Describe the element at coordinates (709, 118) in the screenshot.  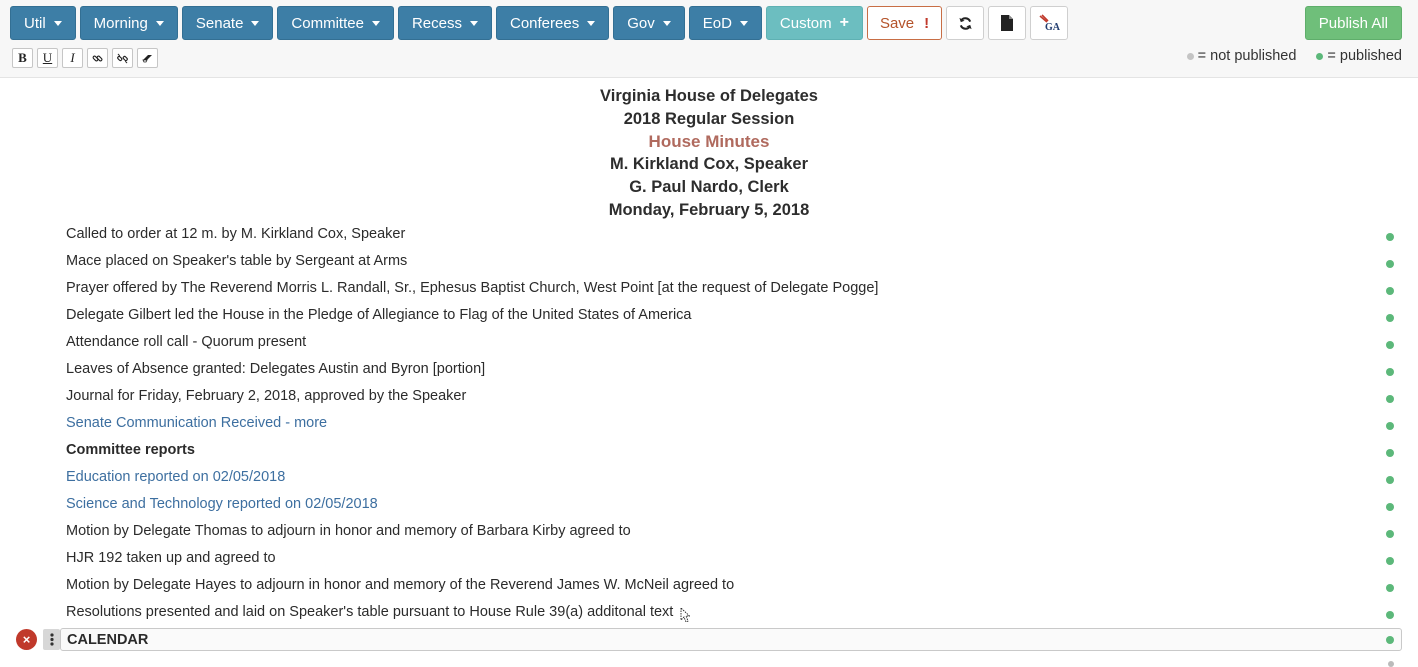
I see `header-session: 2018 Regular Session` at that location.